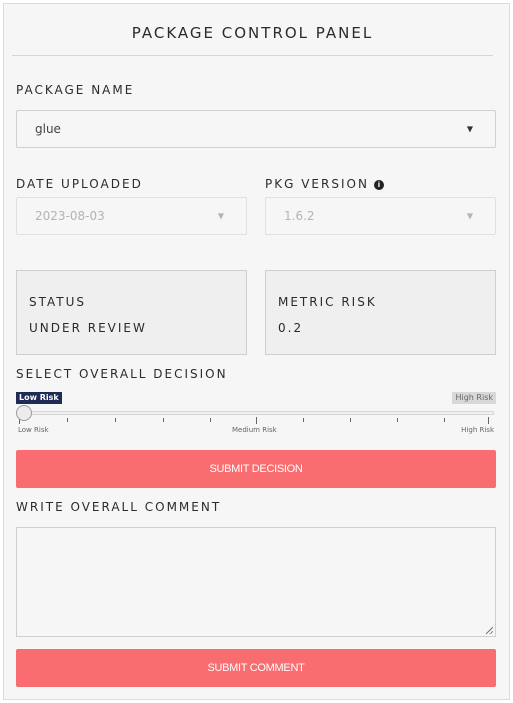  What do you see at coordinates (58, 302) in the screenshot?
I see `status-label: STATUS` at bounding box center [58, 302].